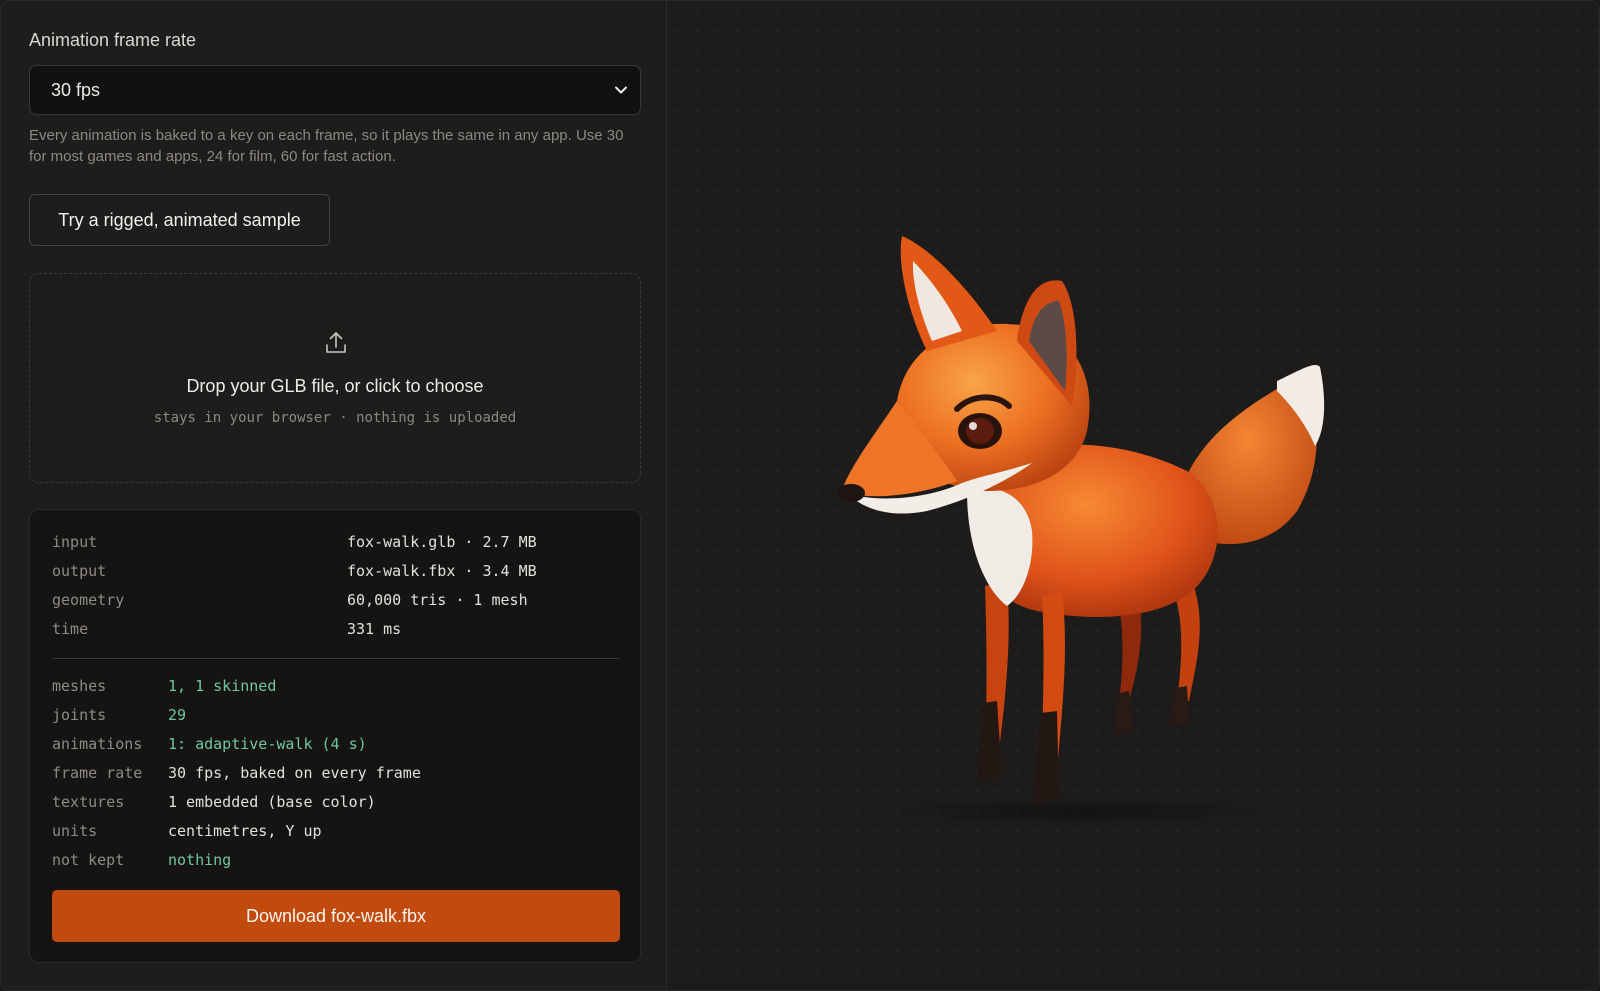  What do you see at coordinates (200, 860) in the screenshot?
I see `report-value: nothing` at bounding box center [200, 860].